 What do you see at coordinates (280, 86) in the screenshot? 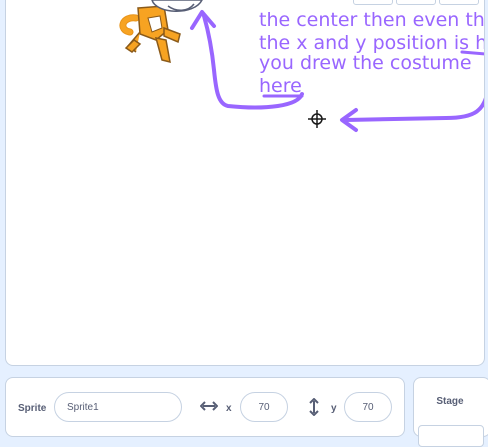
I see `annotation-text-line: here` at bounding box center [280, 86].